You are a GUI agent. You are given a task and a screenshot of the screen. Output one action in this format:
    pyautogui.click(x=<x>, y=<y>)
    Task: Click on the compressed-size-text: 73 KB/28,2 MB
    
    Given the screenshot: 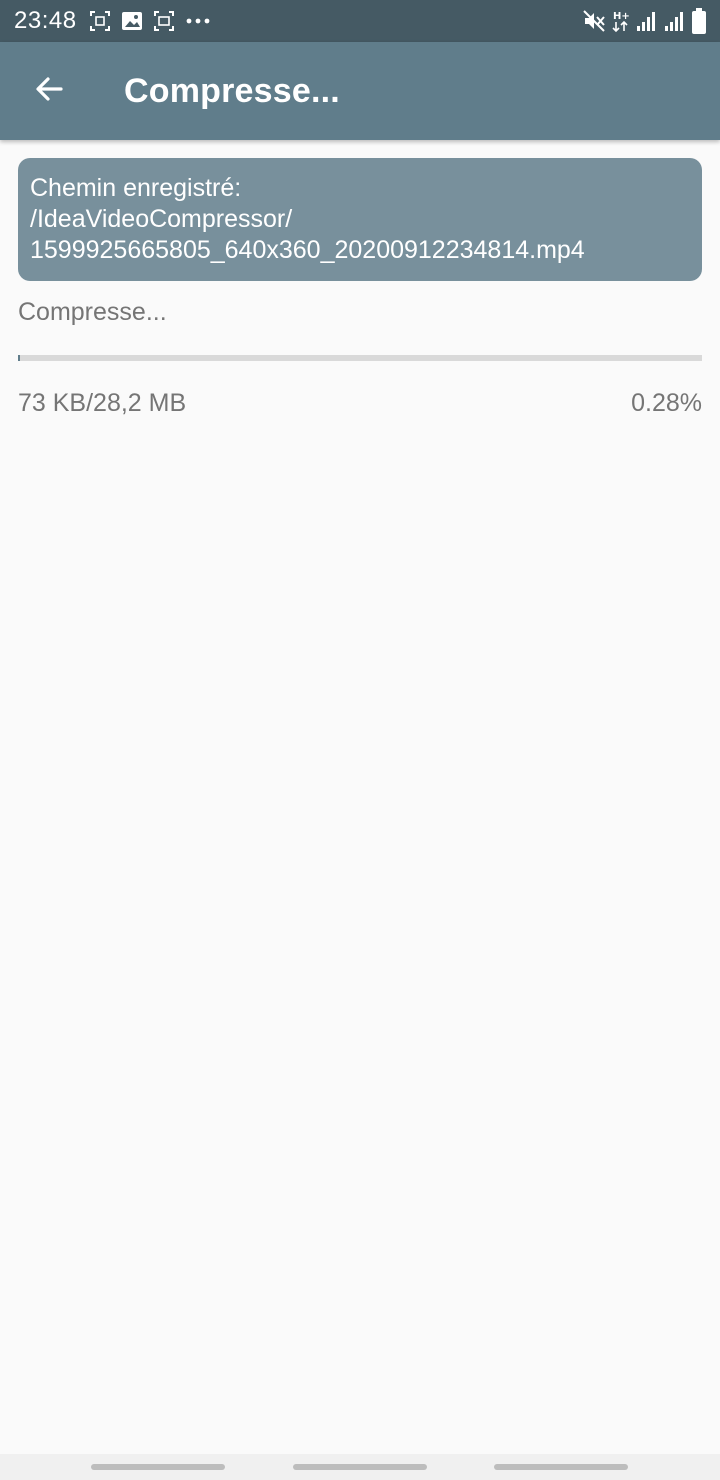 What is the action you would take?
    pyautogui.click(x=102, y=403)
    